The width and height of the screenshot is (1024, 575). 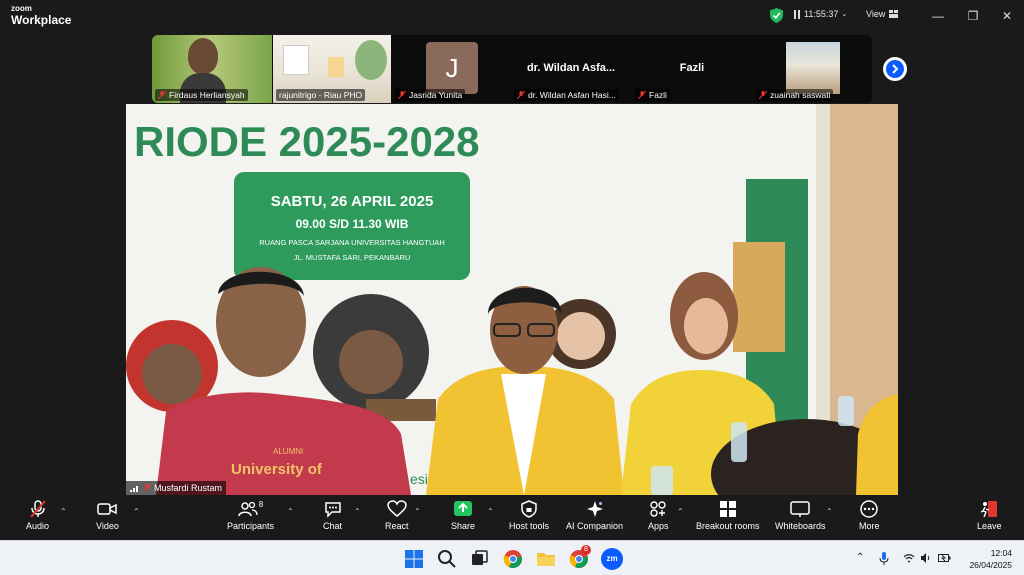 What do you see at coordinates (333, 526) in the screenshot?
I see `chat-label: Chat` at bounding box center [333, 526].